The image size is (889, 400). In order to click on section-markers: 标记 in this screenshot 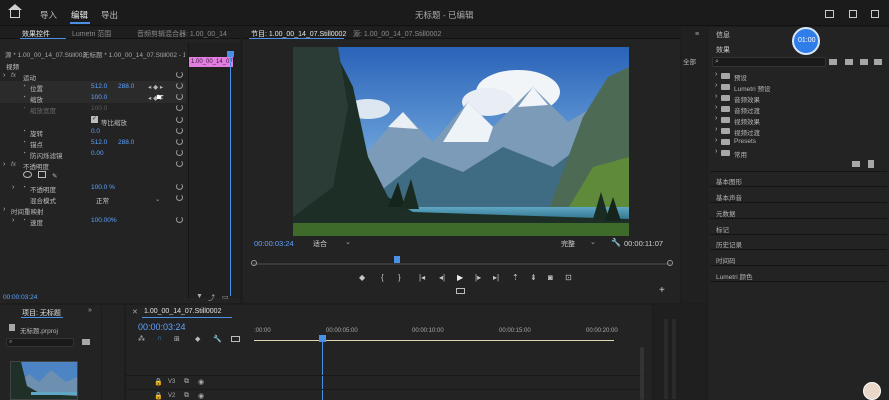, I will do `click(722, 229)`.